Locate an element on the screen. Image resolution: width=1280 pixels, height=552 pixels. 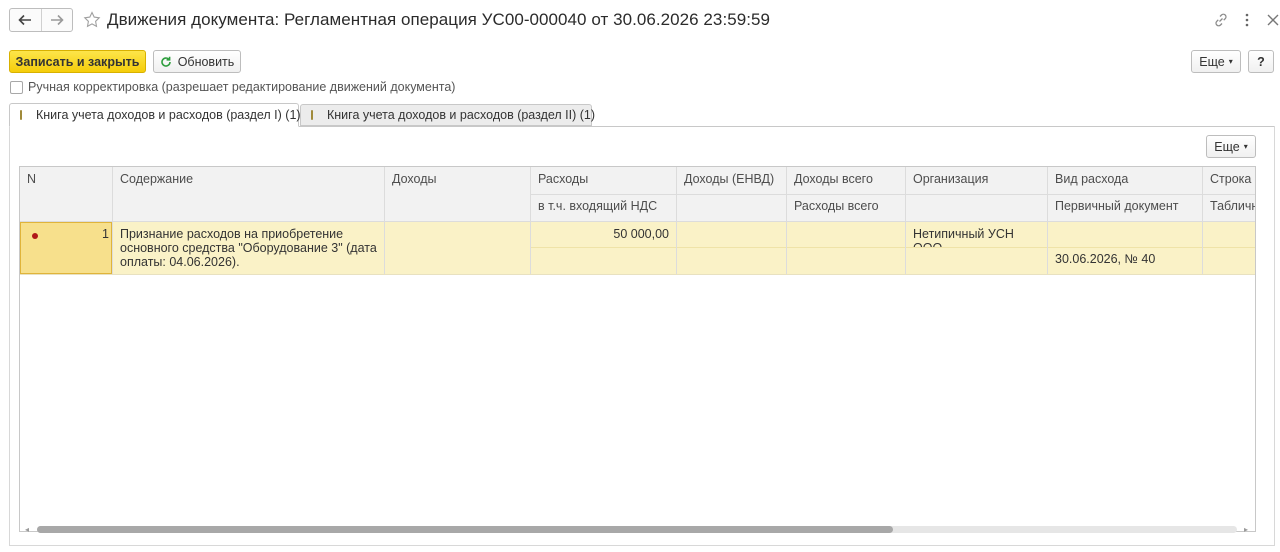
navigation-buttons is located at coordinates (41, 20).